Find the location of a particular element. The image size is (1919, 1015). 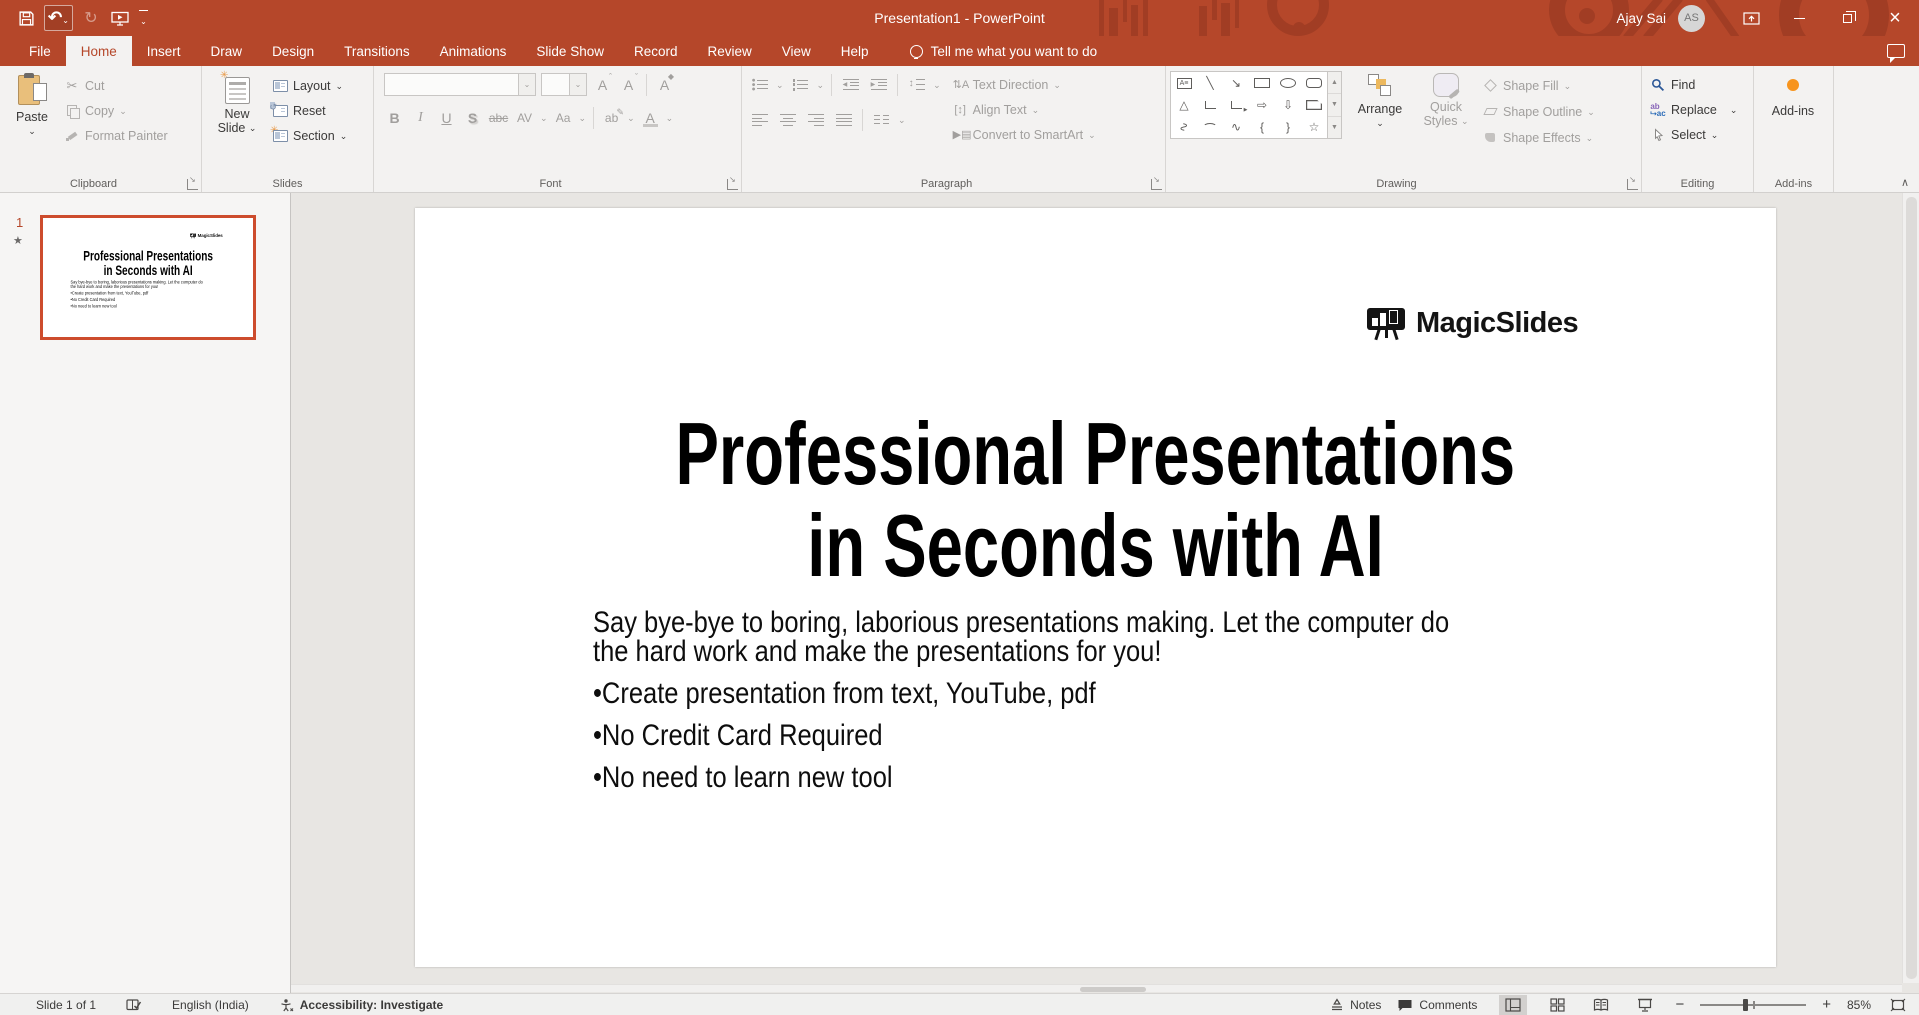

layout-button: Layout is located at coordinates (309, 85).